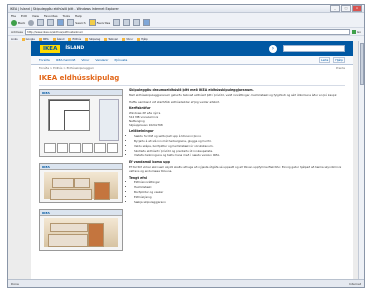 This screenshot has height=292, width=369. Describe the element at coordinates (92, 22) in the screenshot. I see `star-icon` at that location.